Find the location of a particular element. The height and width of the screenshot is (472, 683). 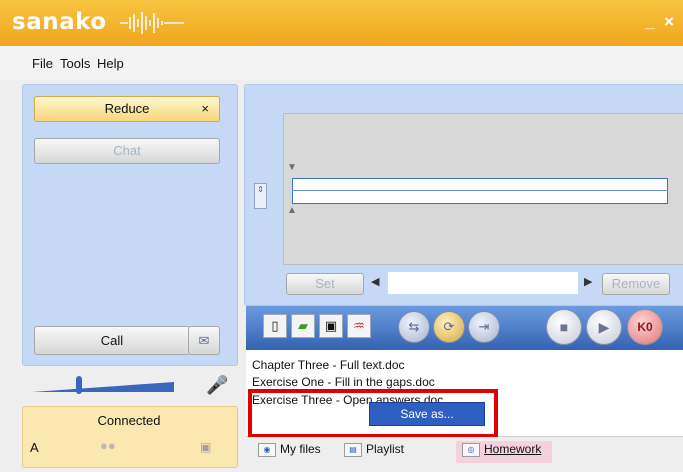

tab-my-files: ◉ My files is located at coordinates (289, 449).